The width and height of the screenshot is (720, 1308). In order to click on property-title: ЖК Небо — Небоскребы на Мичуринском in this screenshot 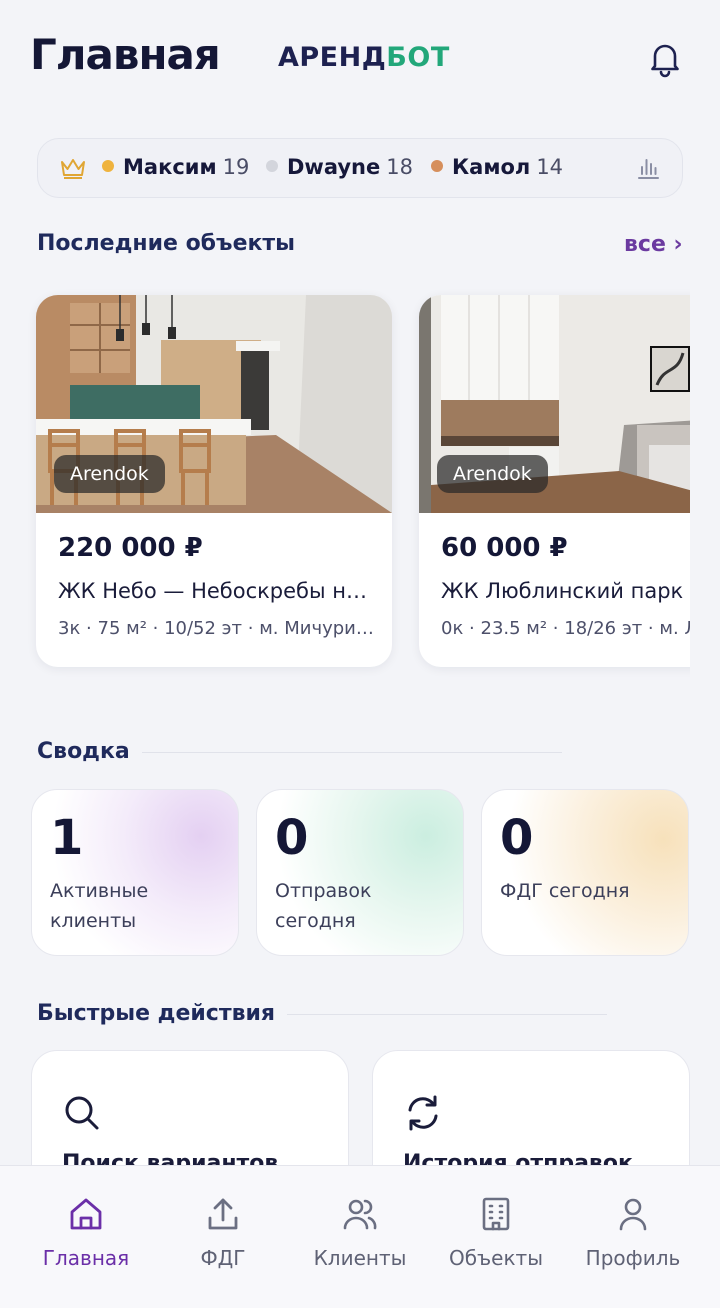, I will do `click(218, 591)`.